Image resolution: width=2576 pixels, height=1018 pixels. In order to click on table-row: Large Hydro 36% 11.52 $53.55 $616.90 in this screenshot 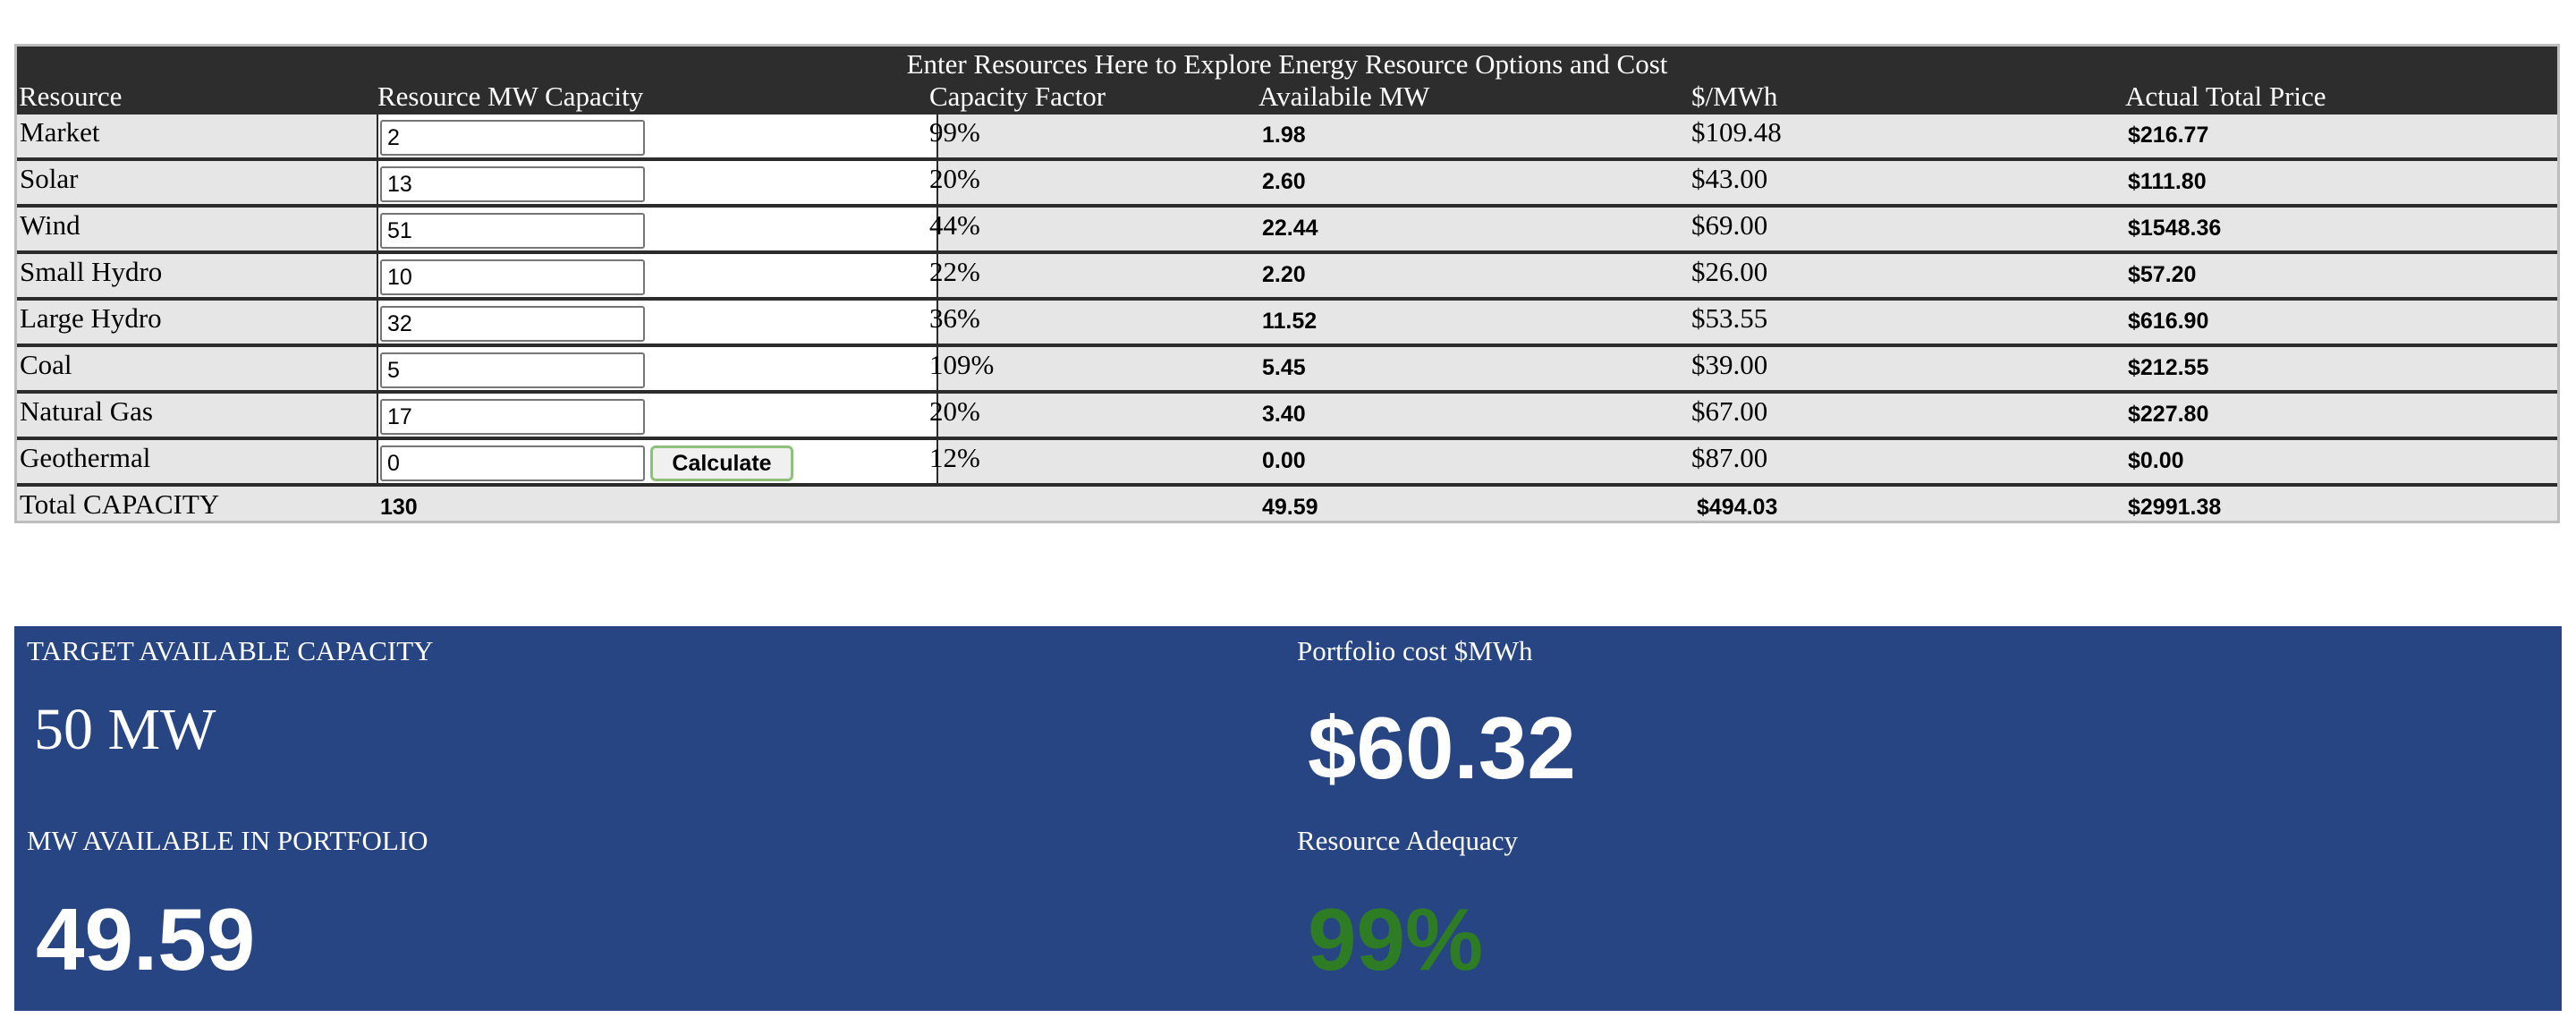, I will do `click(1287, 324)`.